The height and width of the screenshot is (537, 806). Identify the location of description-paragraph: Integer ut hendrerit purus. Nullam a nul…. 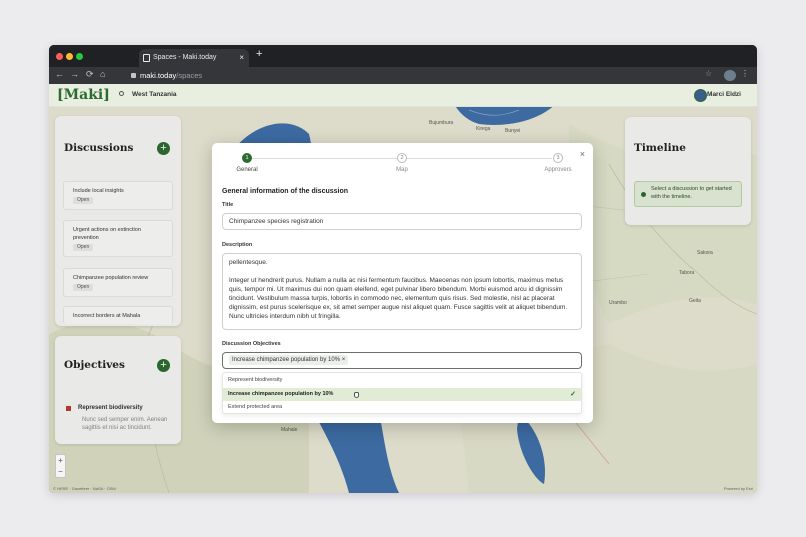
(398, 298).